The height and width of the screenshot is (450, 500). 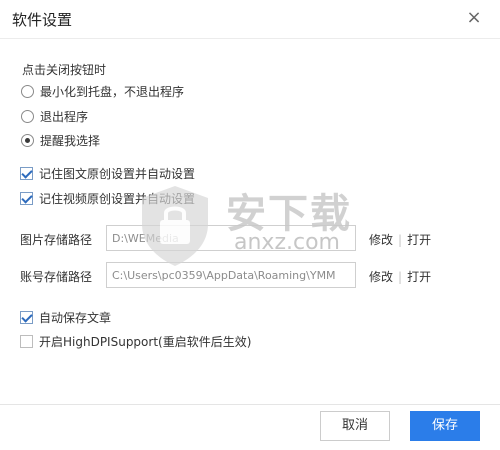 What do you see at coordinates (231, 275) in the screenshot?
I see `account-path-input` at bounding box center [231, 275].